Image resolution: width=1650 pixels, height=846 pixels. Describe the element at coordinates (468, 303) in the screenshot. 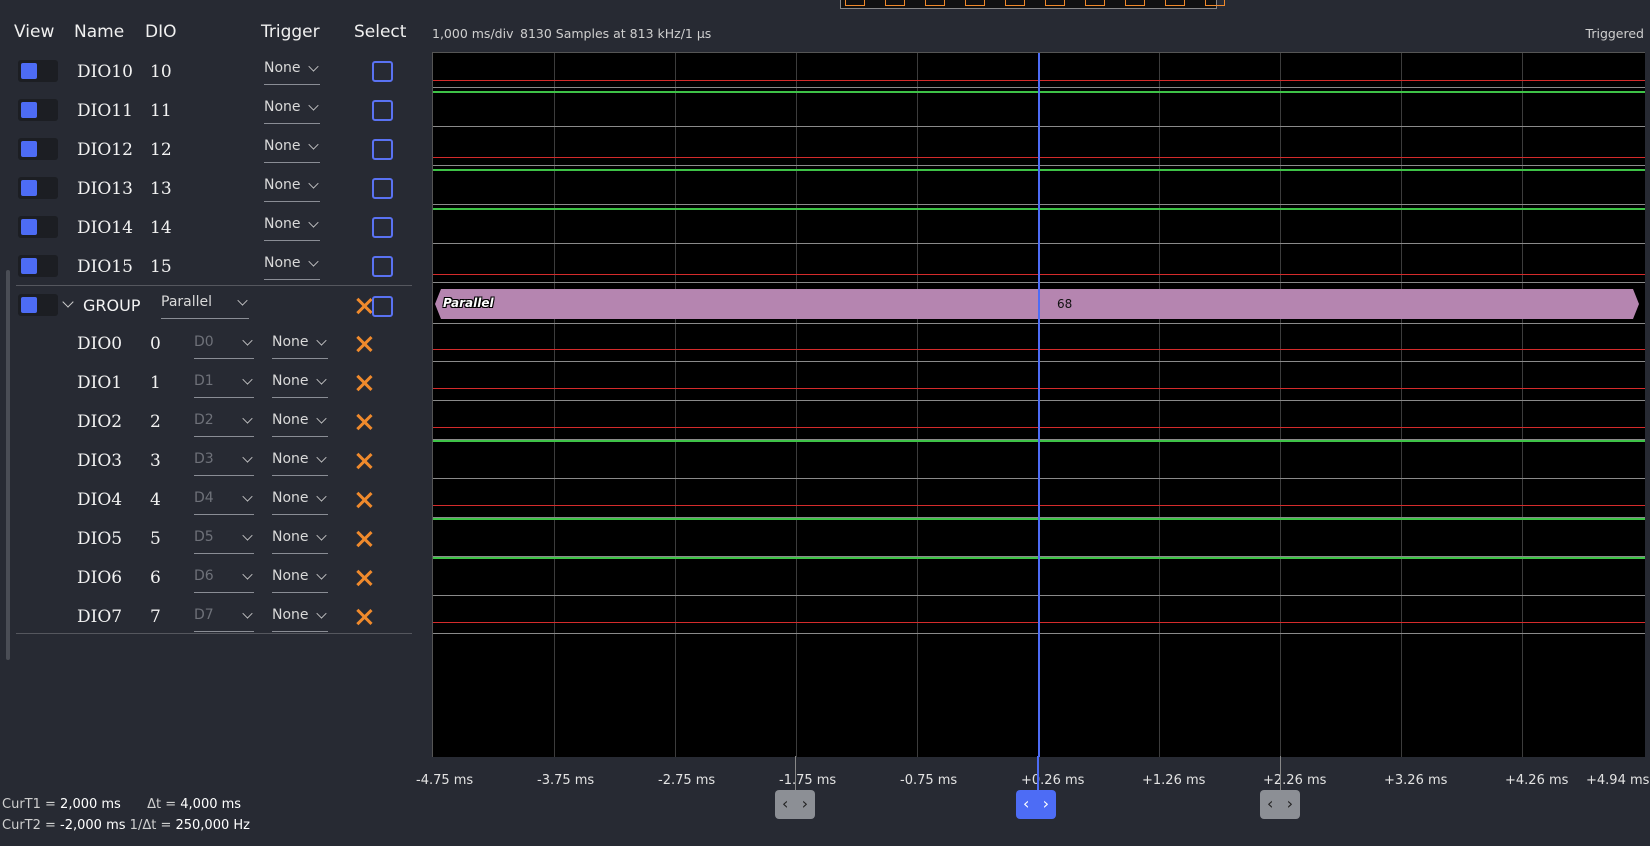

I see `bus-label: Parallel` at that location.